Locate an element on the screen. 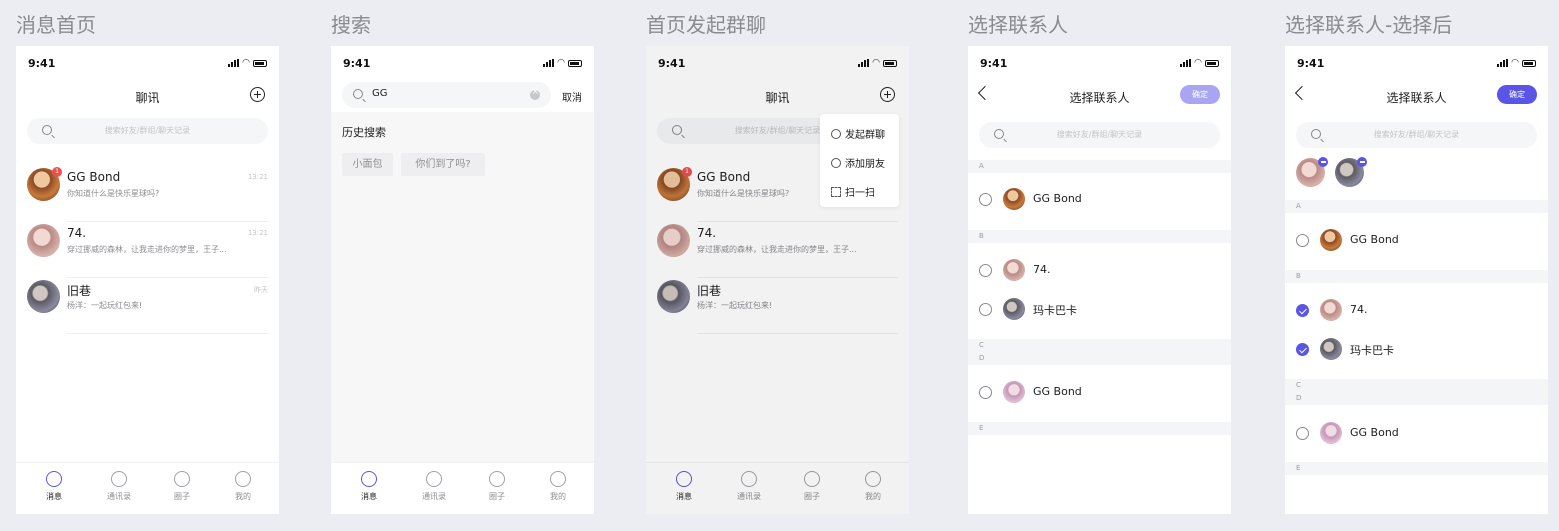 The width and height of the screenshot is (1559, 531). nav-bar: 聊讯 is located at coordinates (147, 97).